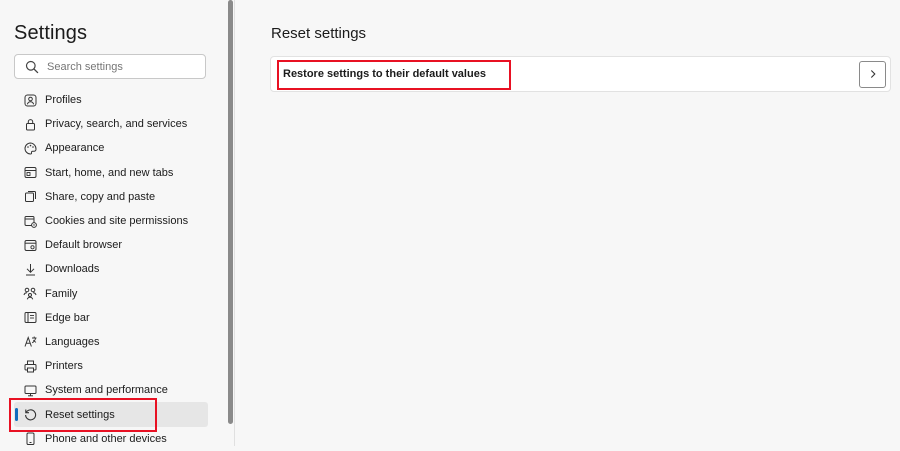 The height and width of the screenshot is (451, 900). Describe the element at coordinates (234, 223) in the screenshot. I see `pane-divider` at that location.